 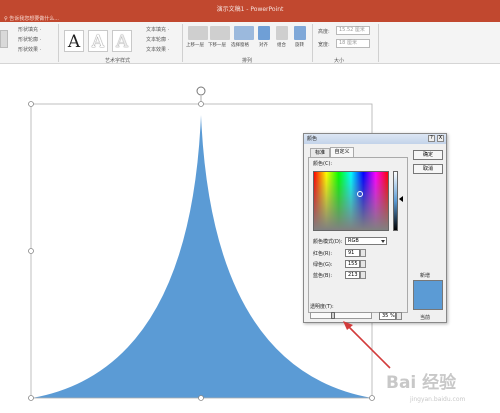 What do you see at coordinates (421, 383) in the screenshot?
I see `watermark-logo: Bai 经验` at bounding box center [421, 383].